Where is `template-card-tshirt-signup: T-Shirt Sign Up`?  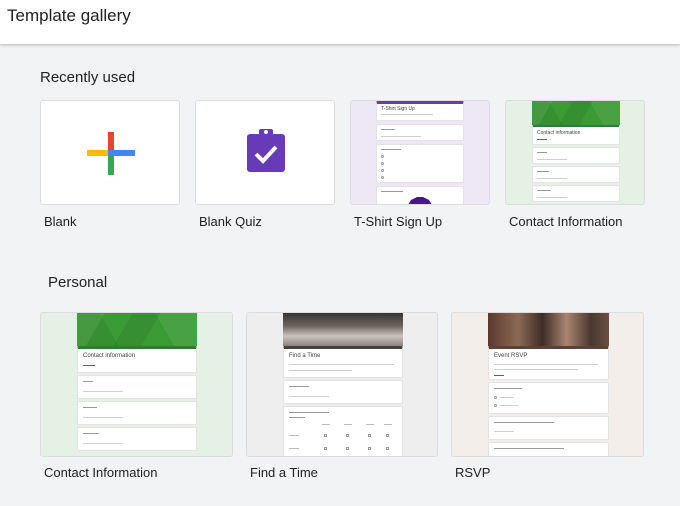 template-card-tshirt-signup: T-Shirt Sign Up is located at coordinates (420, 152).